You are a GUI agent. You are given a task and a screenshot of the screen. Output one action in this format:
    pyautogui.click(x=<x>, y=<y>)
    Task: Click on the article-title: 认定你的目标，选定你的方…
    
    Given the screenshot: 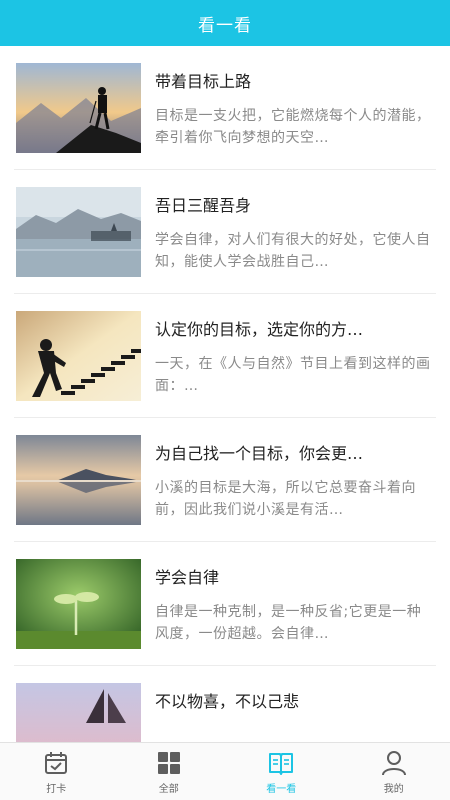 What is the action you would take?
    pyautogui.click(x=259, y=329)
    